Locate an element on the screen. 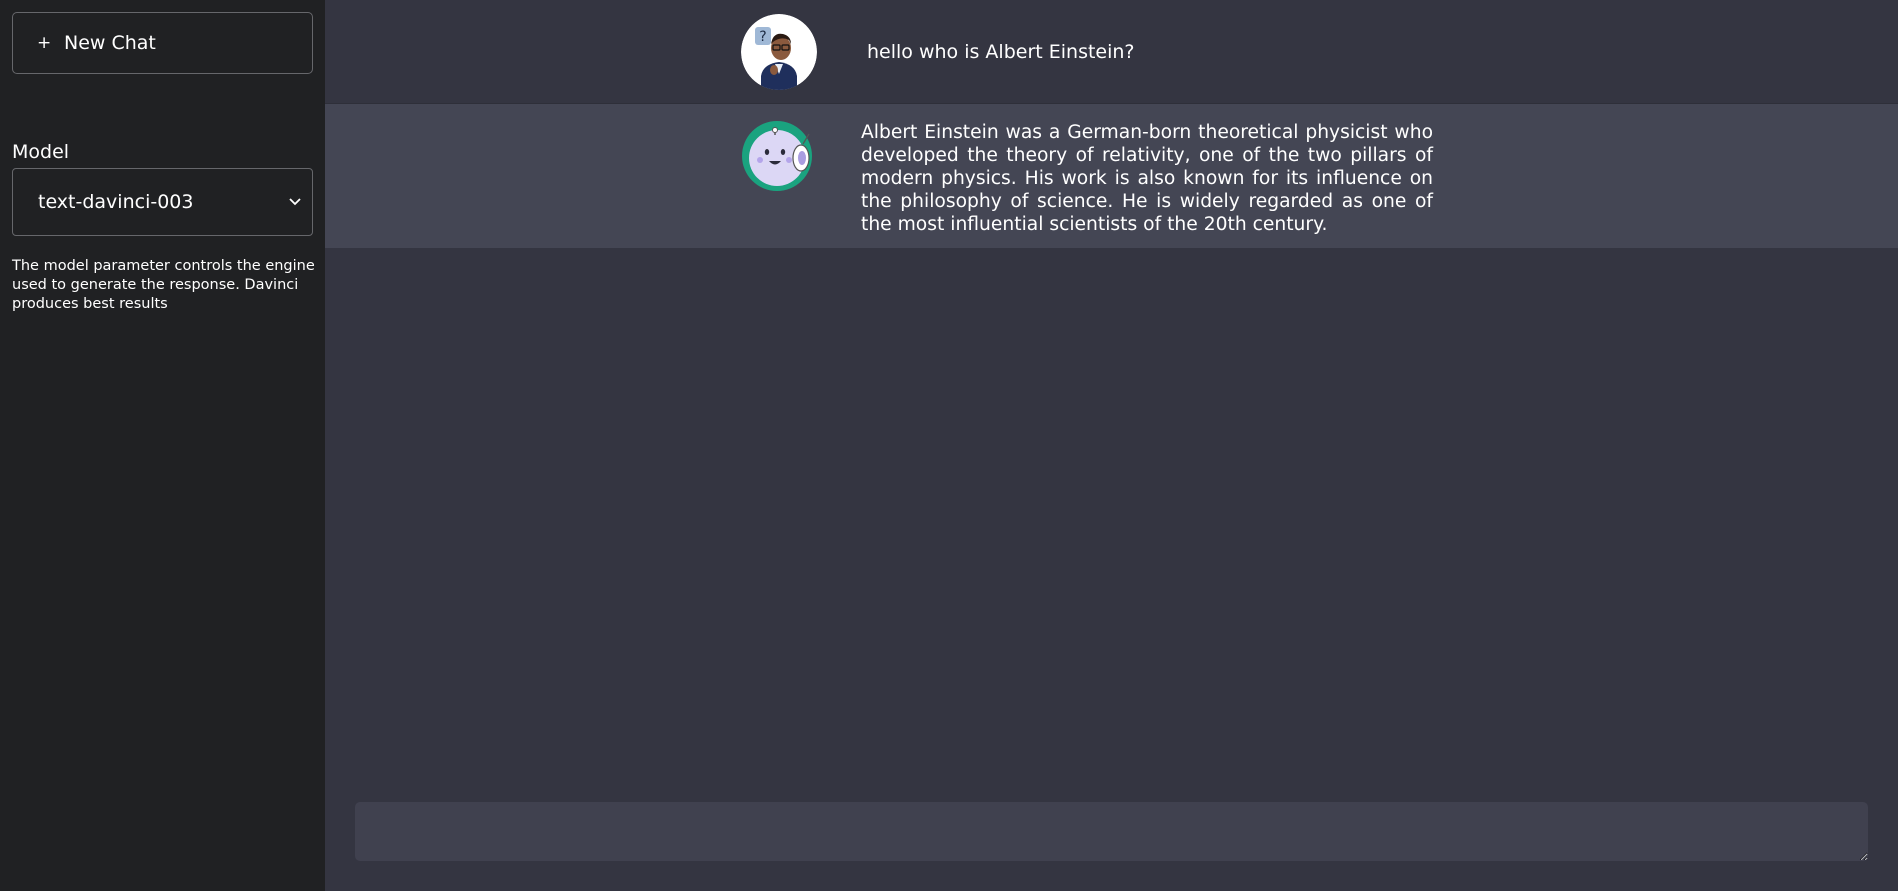 The image size is (1898, 891). model-select: text-davinci-003 is located at coordinates (162, 202).